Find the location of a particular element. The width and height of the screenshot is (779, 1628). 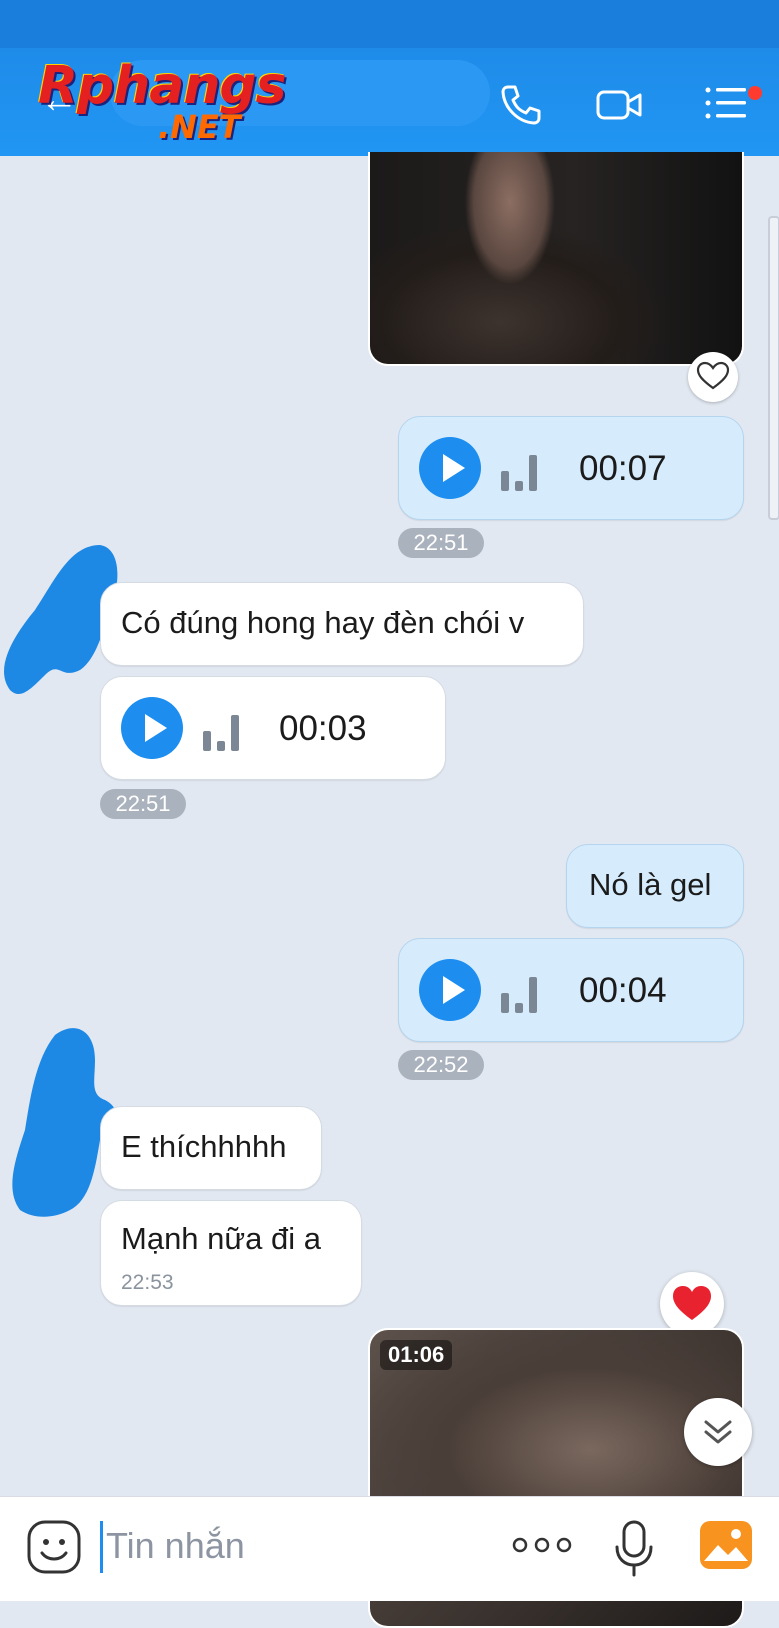

watermark-logo: Rphangs .NET is located at coordinates (162, 101).